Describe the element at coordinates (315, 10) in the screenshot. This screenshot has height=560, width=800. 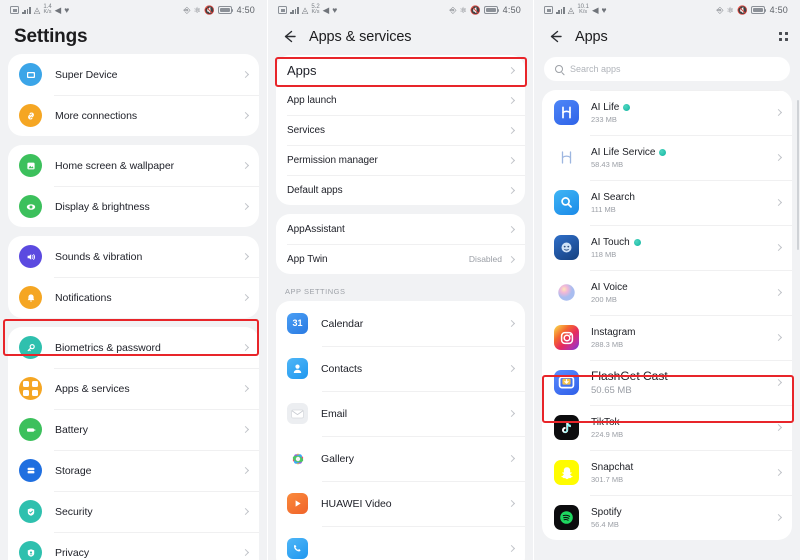
I see `speed-icon: 5.2 K/s` at that location.